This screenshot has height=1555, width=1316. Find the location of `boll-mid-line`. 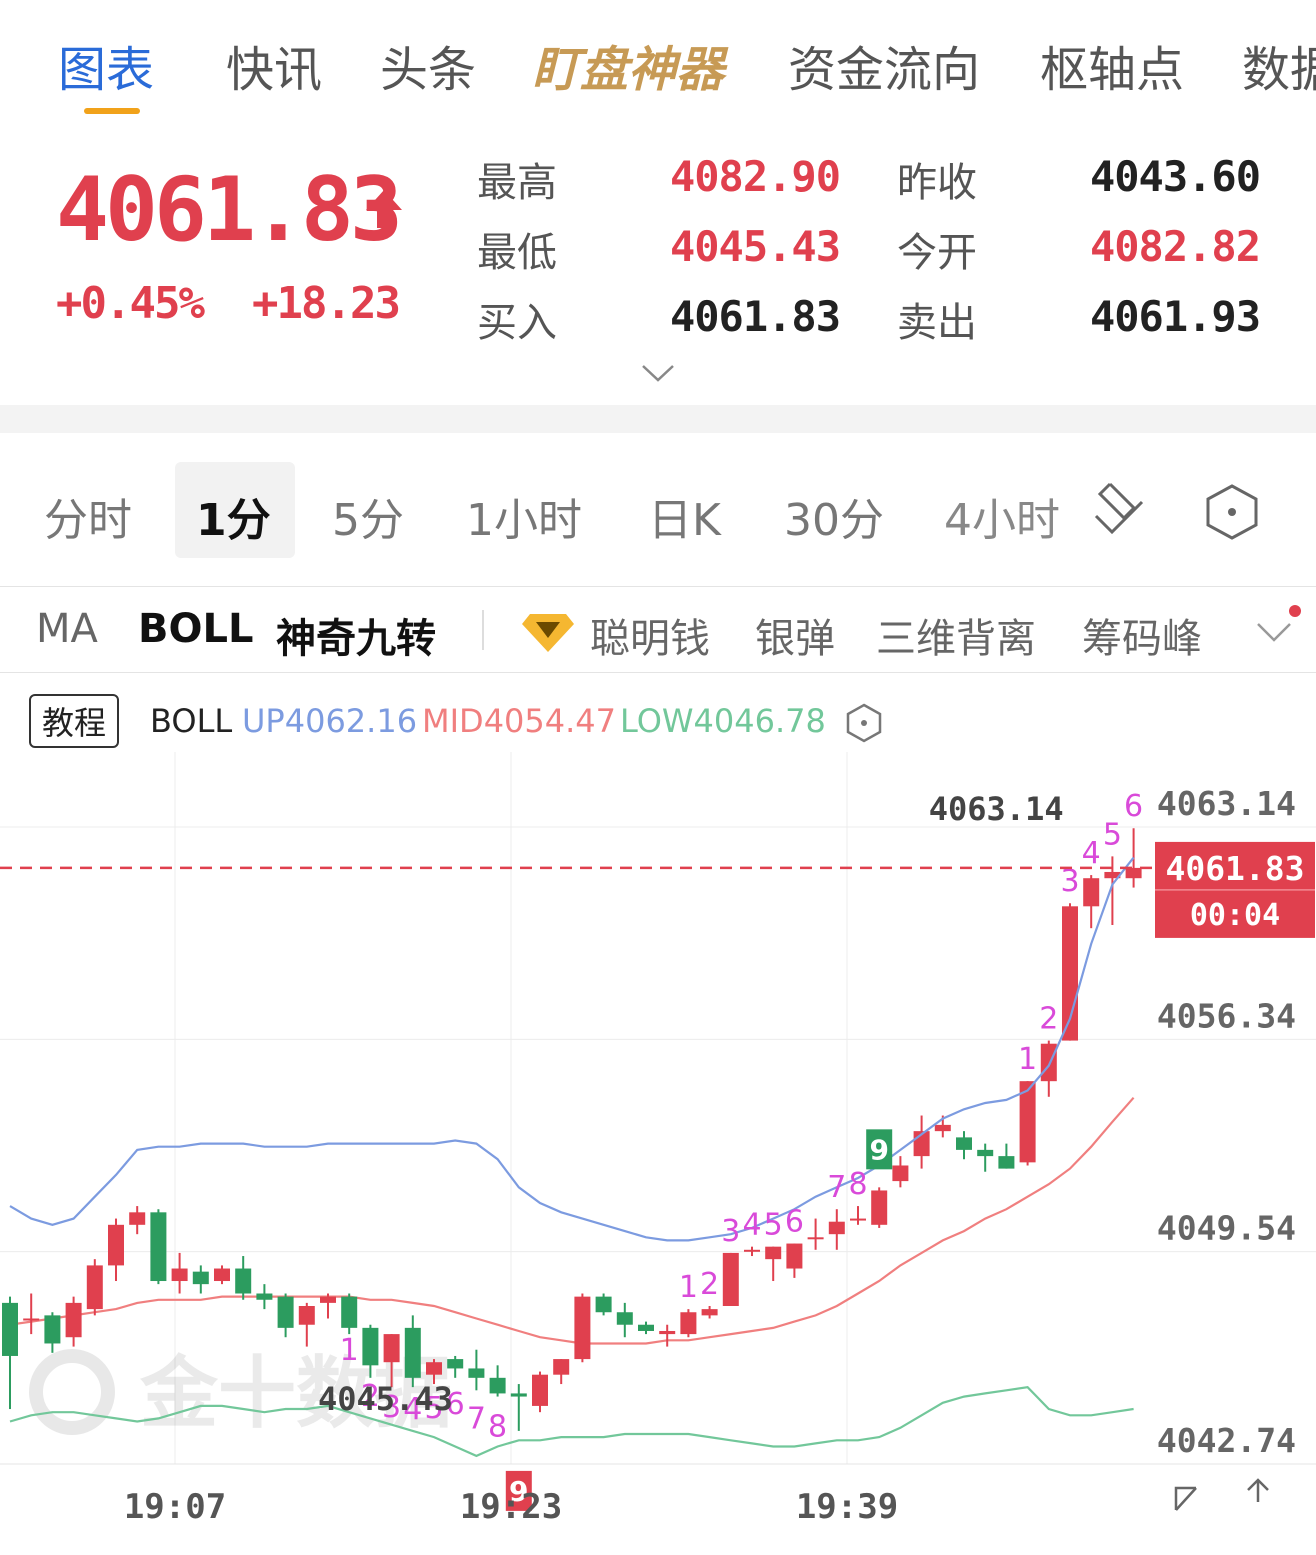

boll-mid-line is located at coordinates (572, 1220).